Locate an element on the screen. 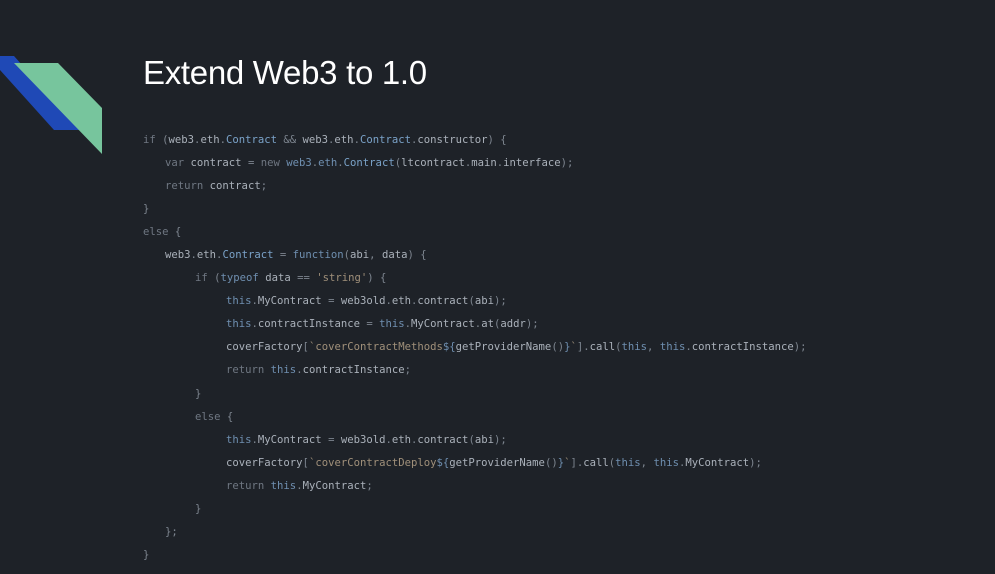 Image resolution: width=995 pixels, height=574 pixels. code-token: ${ is located at coordinates (449, 347).